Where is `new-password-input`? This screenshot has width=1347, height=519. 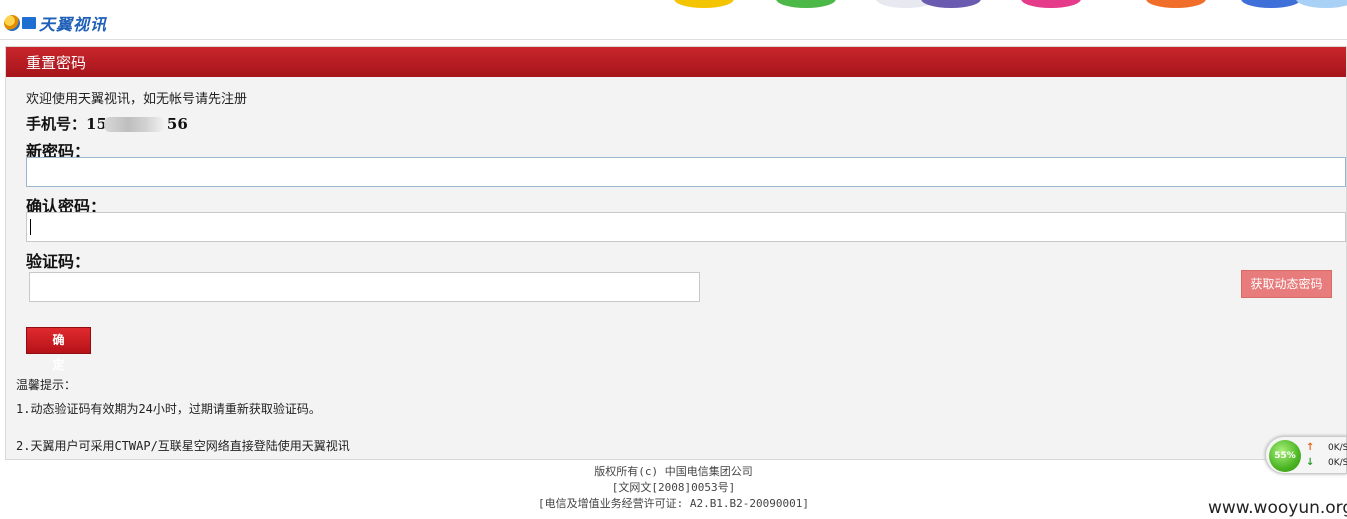 new-password-input is located at coordinates (686, 172).